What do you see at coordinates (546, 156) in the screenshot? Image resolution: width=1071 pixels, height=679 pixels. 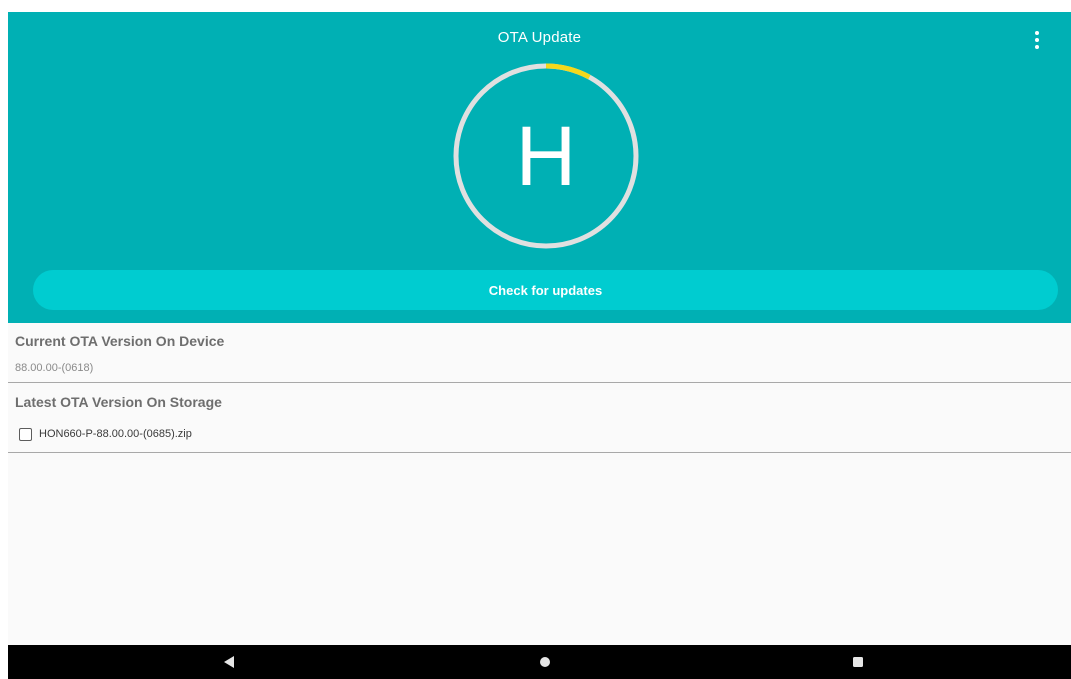 I see `logo-letter: H` at bounding box center [546, 156].